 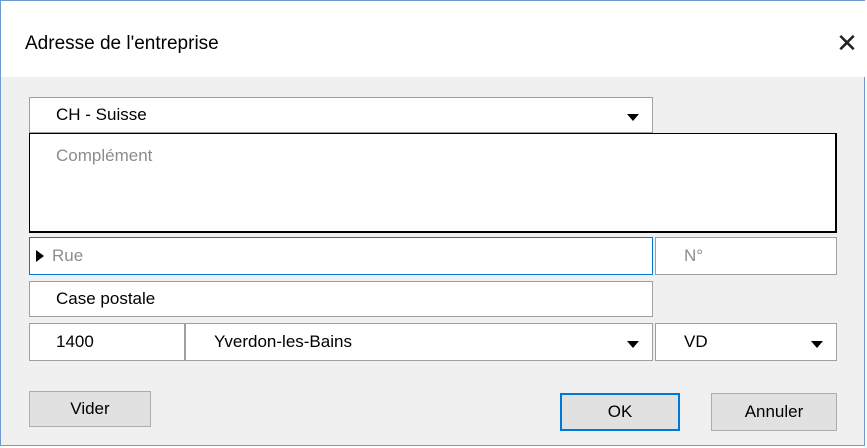 What do you see at coordinates (283, 341) in the screenshot?
I see `city-value: Yverdon-les-Bains` at bounding box center [283, 341].